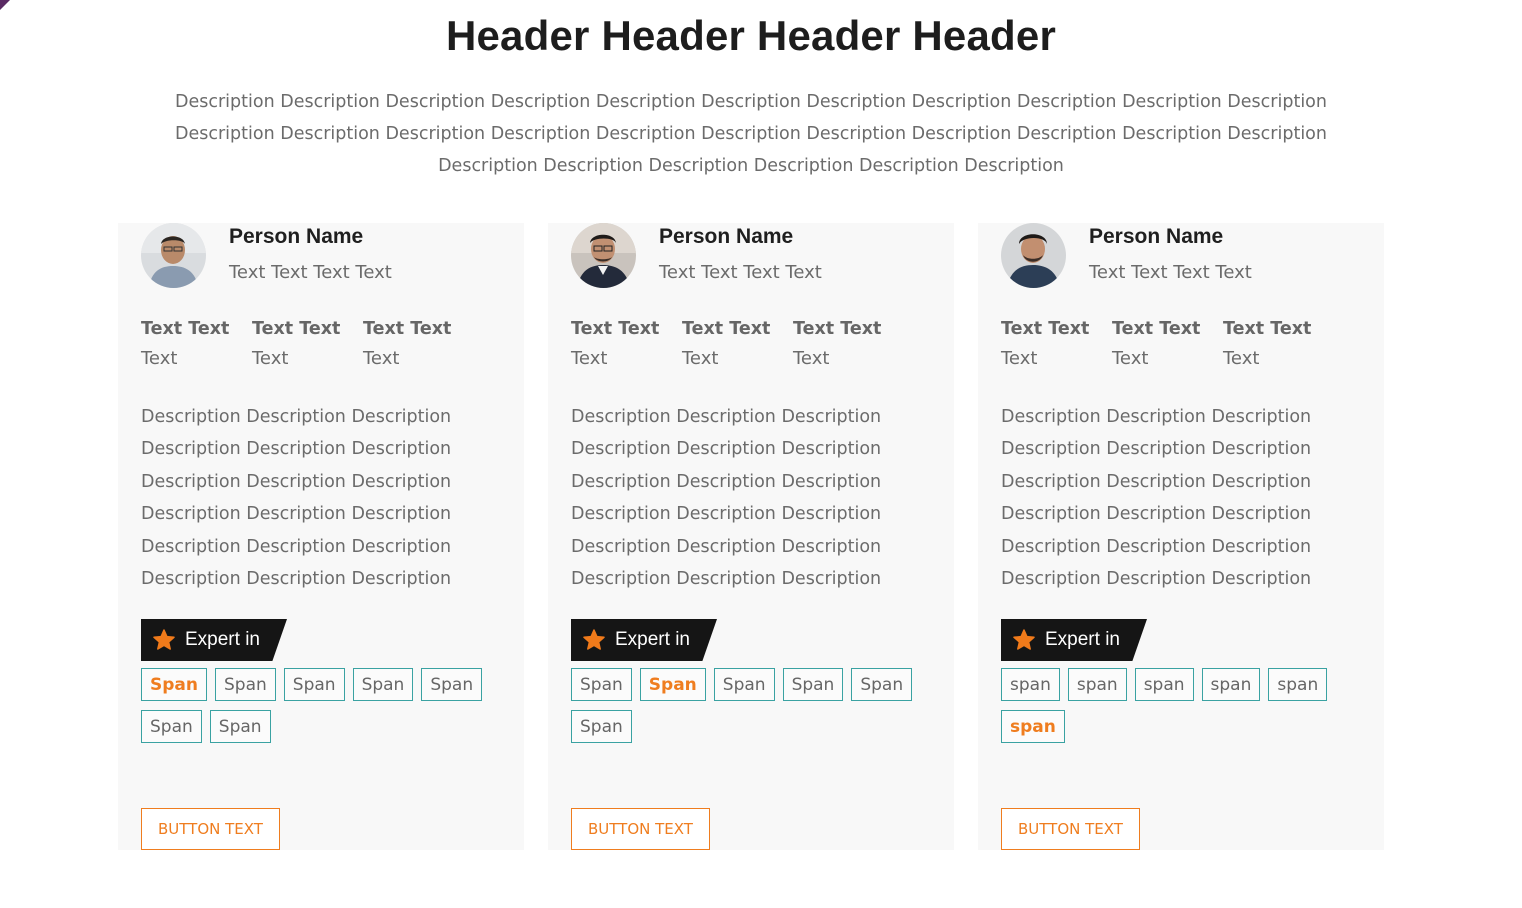 The width and height of the screenshot is (1522, 908). Describe the element at coordinates (5, 5) in the screenshot. I see `corner-decoration` at that location.